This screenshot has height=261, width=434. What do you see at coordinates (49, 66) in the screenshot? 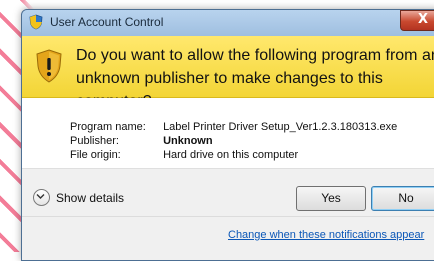
I see `warning-shield-icon` at bounding box center [49, 66].